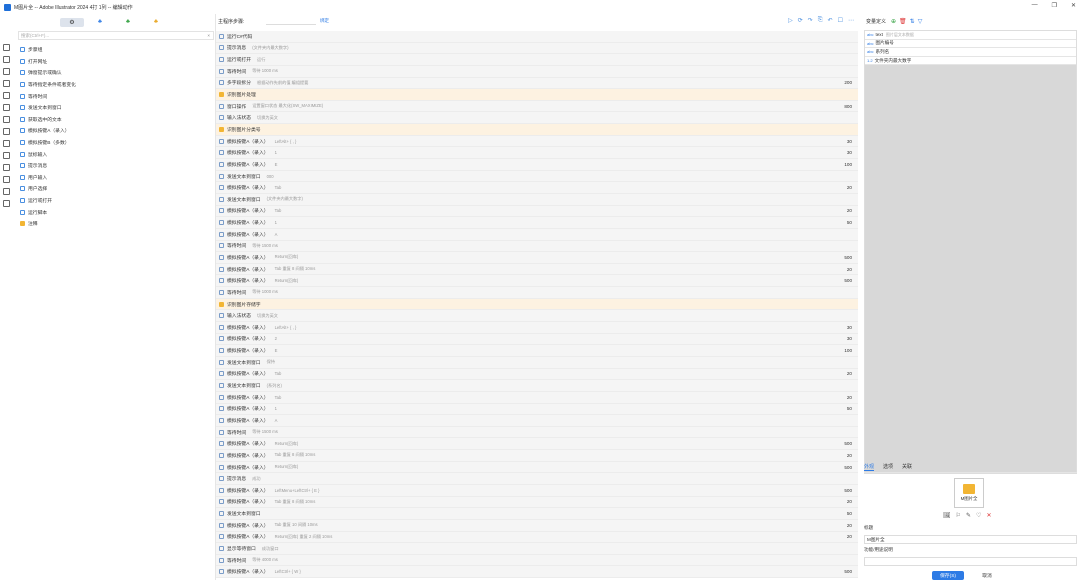  What do you see at coordinates (115, 166) in the screenshot?
I see `command-item: 提示消息` at bounding box center [115, 166].